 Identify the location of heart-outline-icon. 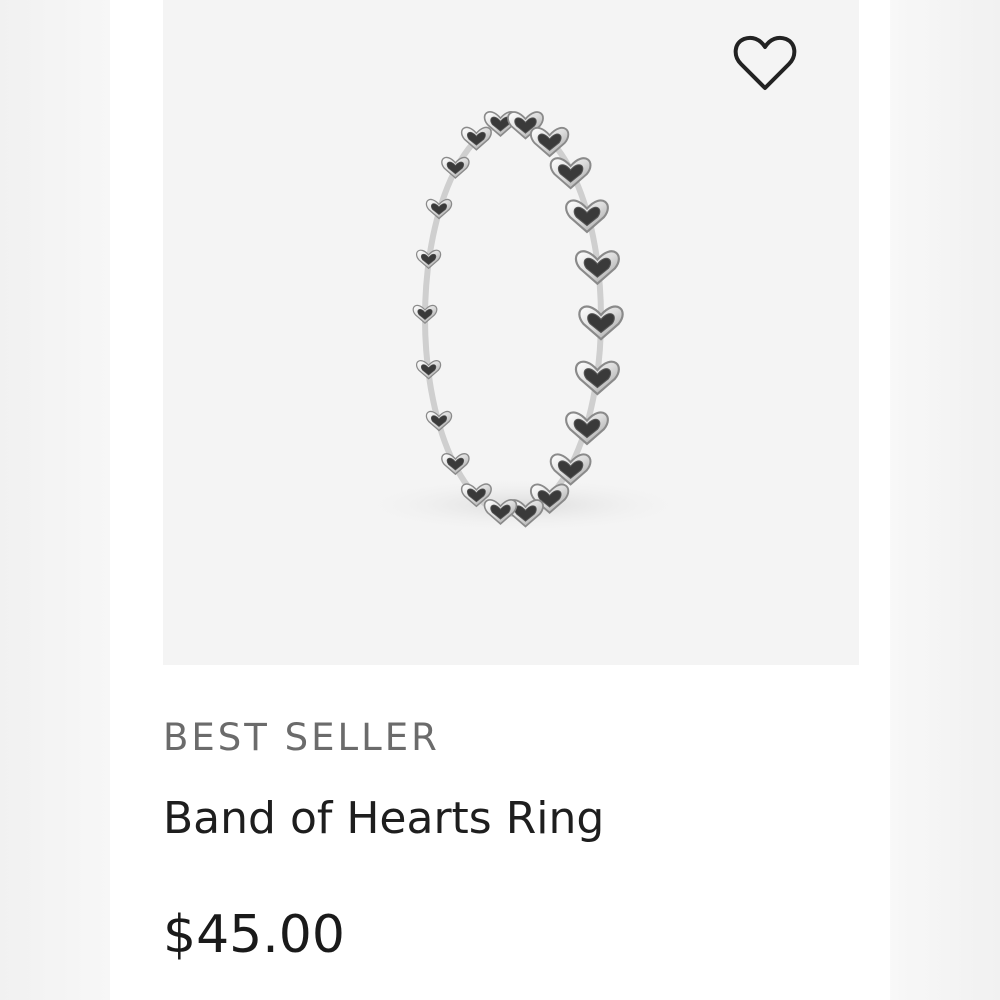
(765, 64).